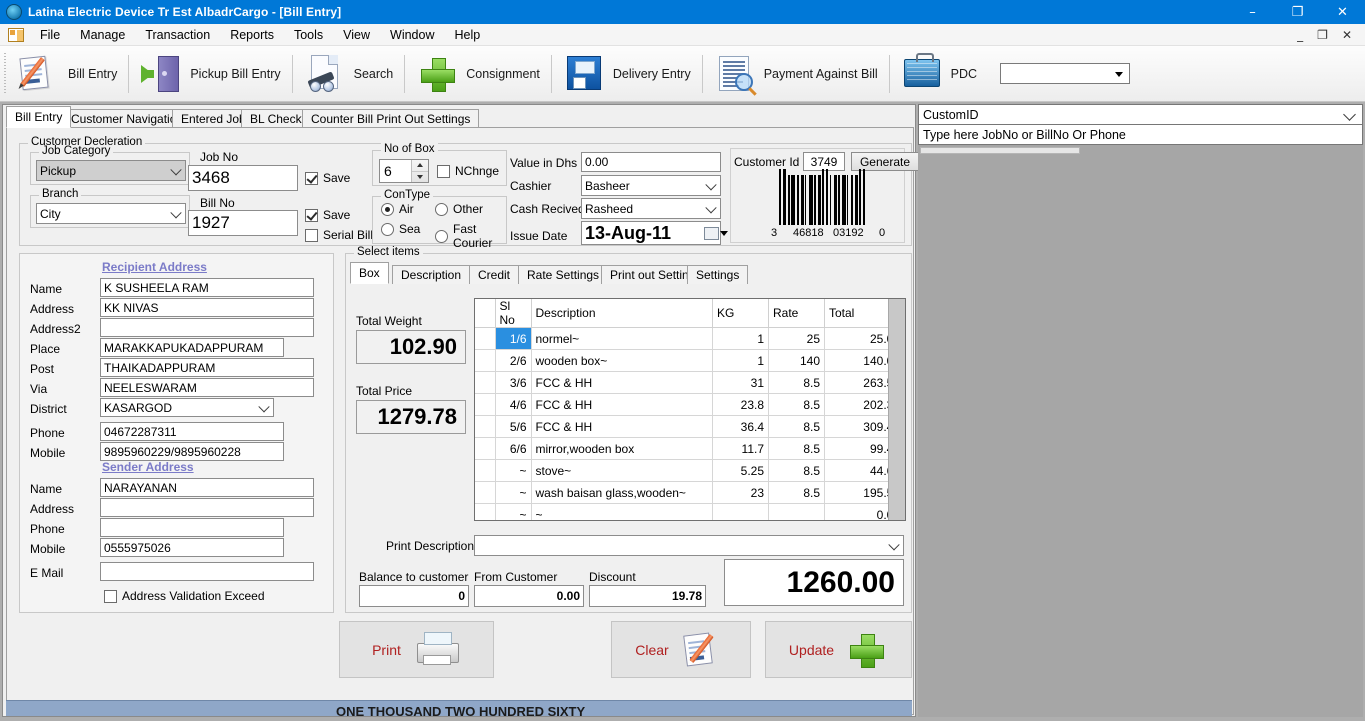 This screenshot has width=1365, height=721. What do you see at coordinates (711, 233) in the screenshot?
I see `calendar-icon` at bounding box center [711, 233].